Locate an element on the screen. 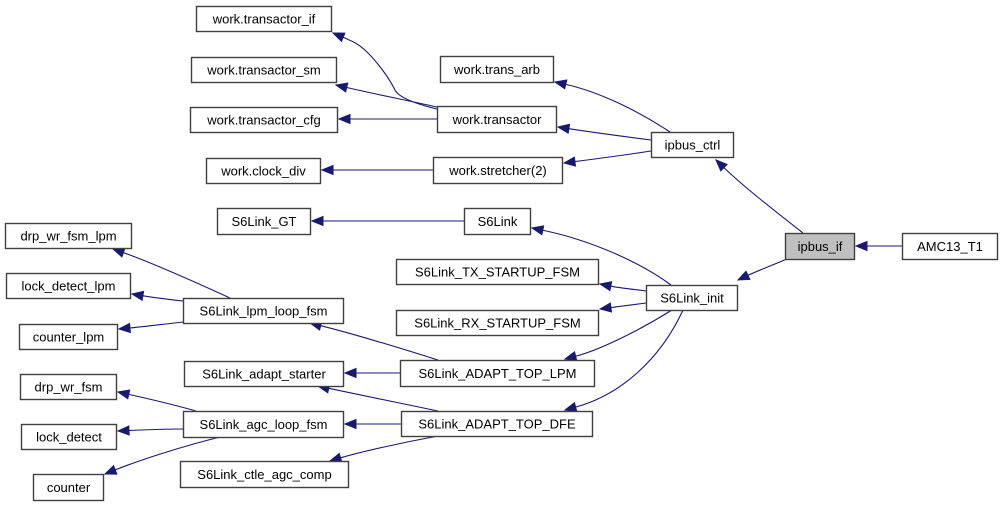 The width and height of the screenshot is (1003, 507). node-label: S6Link_adapt_starter is located at coordinates (264, 374).